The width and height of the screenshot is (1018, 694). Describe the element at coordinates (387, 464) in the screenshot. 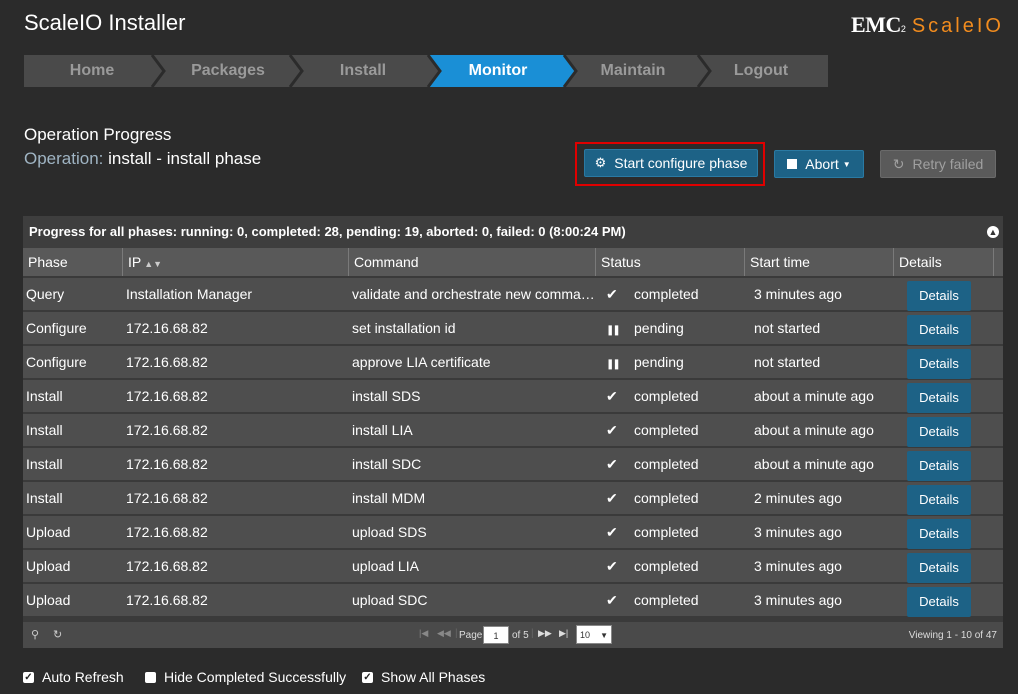

I see `cell-command: install SDC` at that location.